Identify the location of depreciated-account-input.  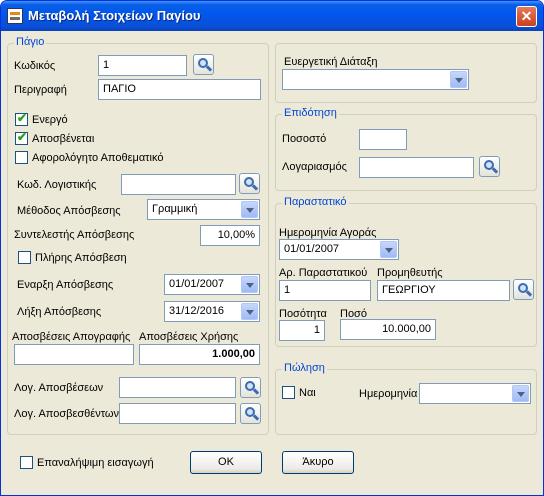
(177, 413).